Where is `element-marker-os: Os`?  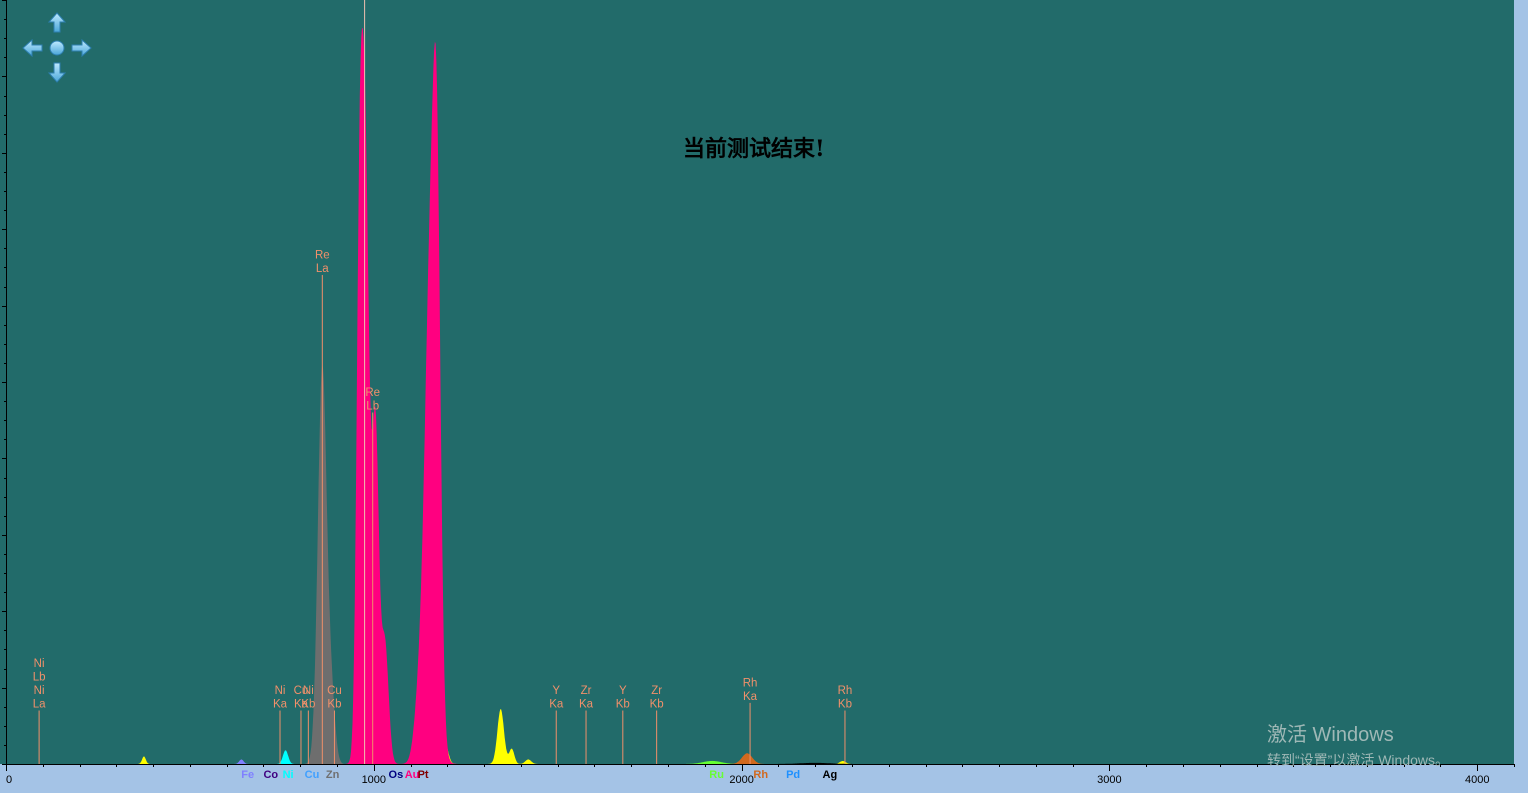
element-marker-os: Os is located at coordinates (396, 775).